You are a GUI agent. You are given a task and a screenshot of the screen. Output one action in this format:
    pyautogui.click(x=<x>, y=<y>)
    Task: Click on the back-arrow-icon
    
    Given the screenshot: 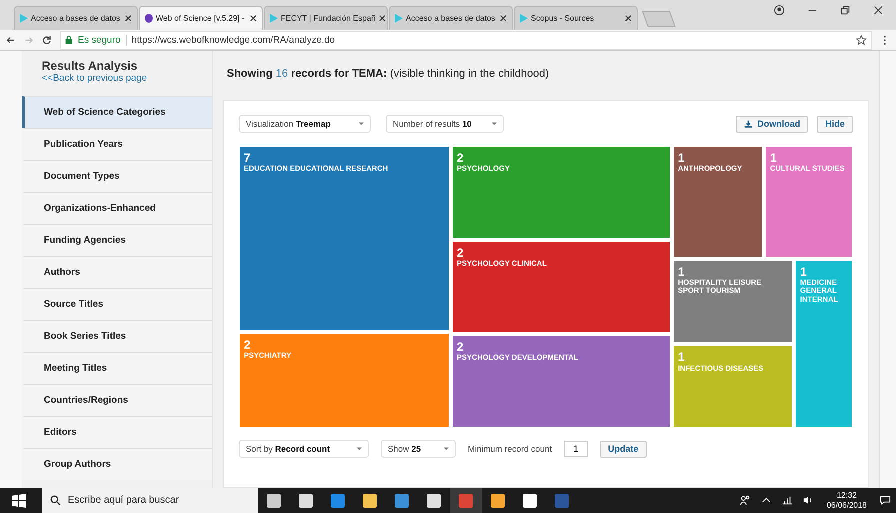 What is the action you would take?
    pyautogui.click(x=11, y=40)
    